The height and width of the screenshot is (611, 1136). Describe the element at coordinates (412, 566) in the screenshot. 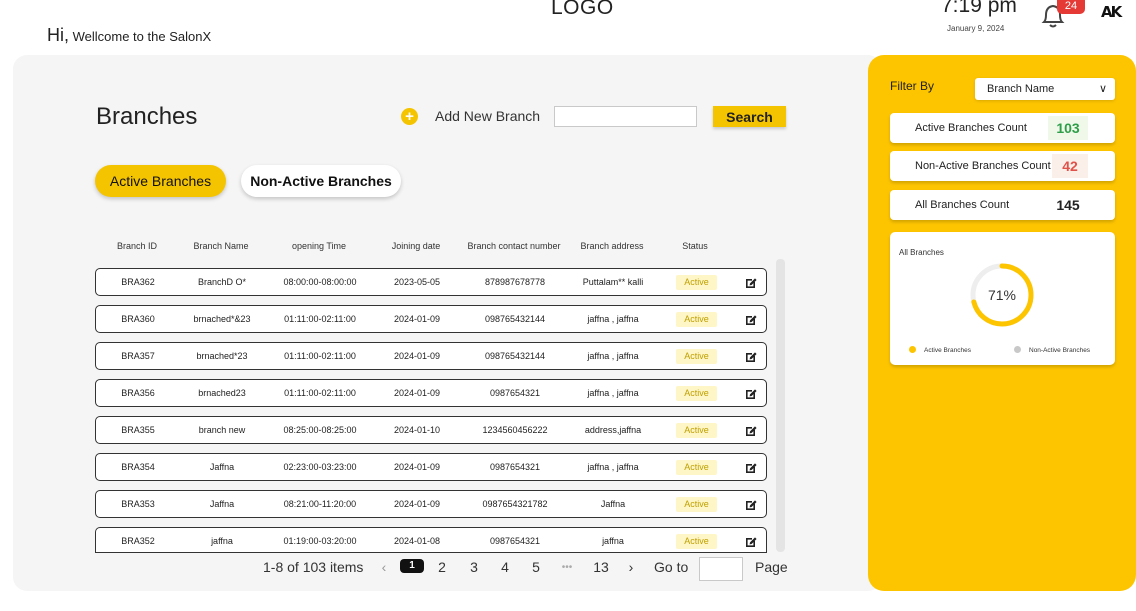

I see `page-1: 1` at that location.